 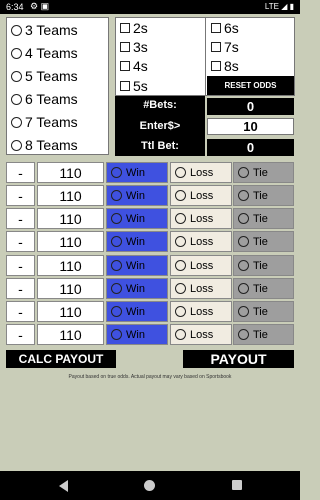 I want to click on navigation-bar, so click(x=150, y=485).